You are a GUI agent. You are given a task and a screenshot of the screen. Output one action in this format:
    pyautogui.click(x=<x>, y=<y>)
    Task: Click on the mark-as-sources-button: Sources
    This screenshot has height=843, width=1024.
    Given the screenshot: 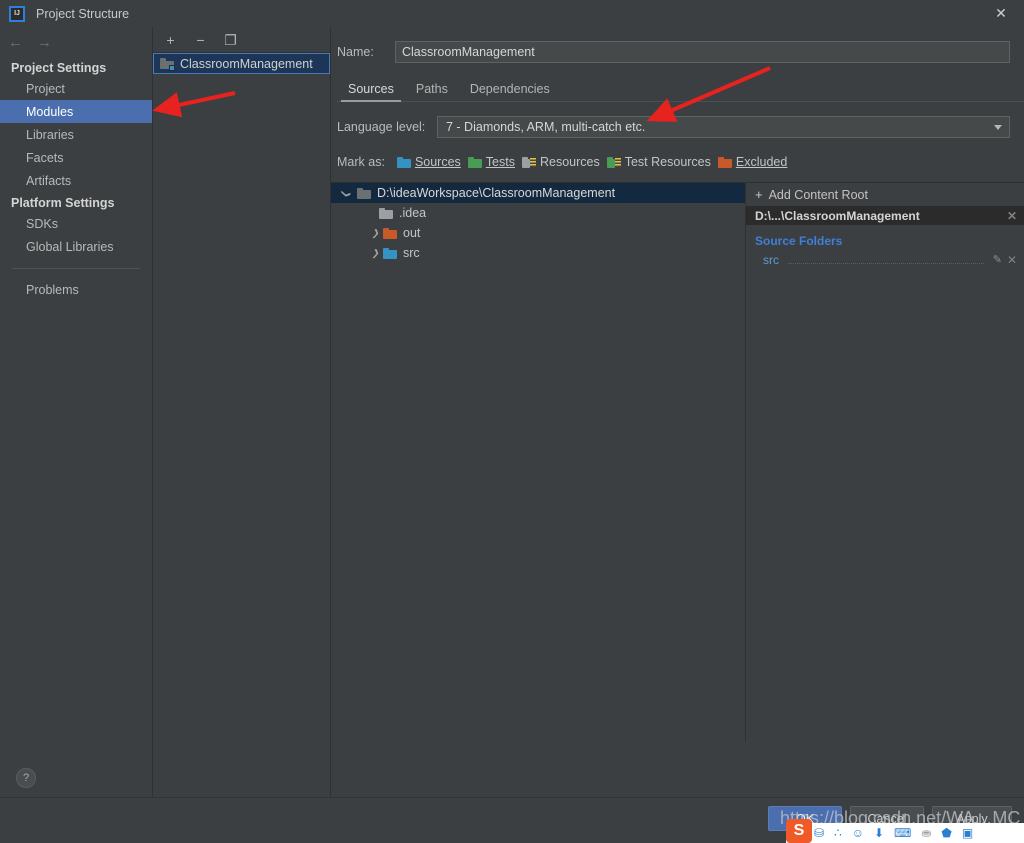 What is the action you would take?
    pyautogui.click(x=432, y=162)
    